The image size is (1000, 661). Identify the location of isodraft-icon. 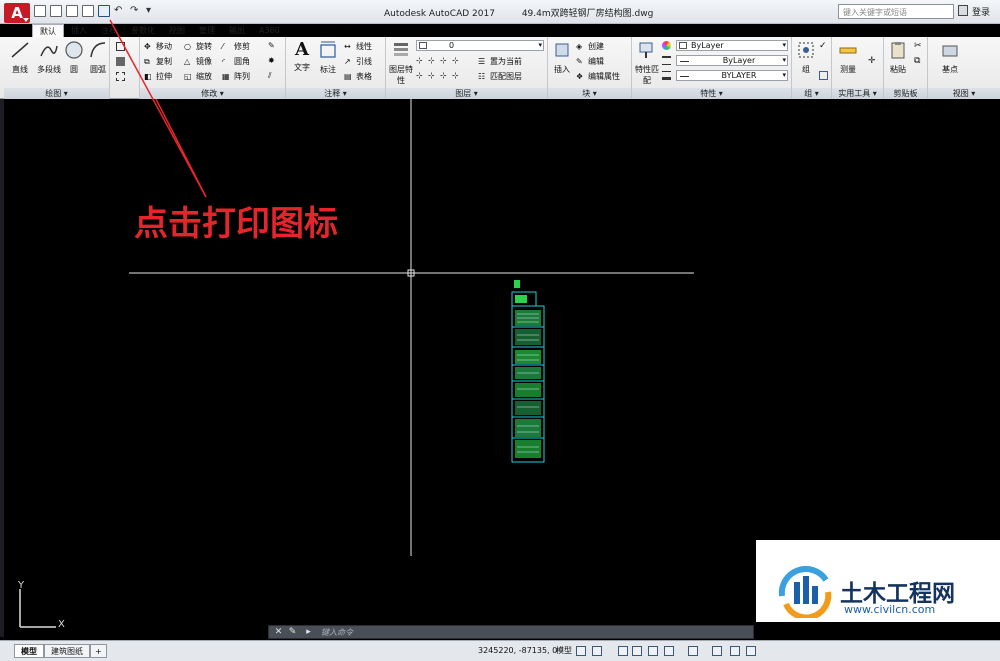
(693, 651).